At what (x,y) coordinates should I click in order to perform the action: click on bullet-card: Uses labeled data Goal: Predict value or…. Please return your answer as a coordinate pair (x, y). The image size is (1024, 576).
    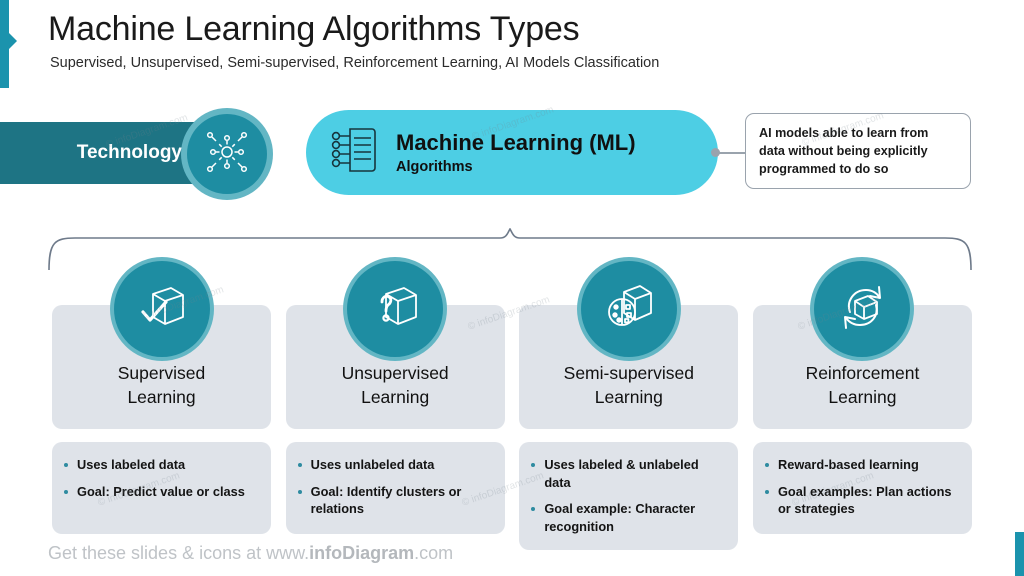
    Looking at the image, I should click on (161, 488).